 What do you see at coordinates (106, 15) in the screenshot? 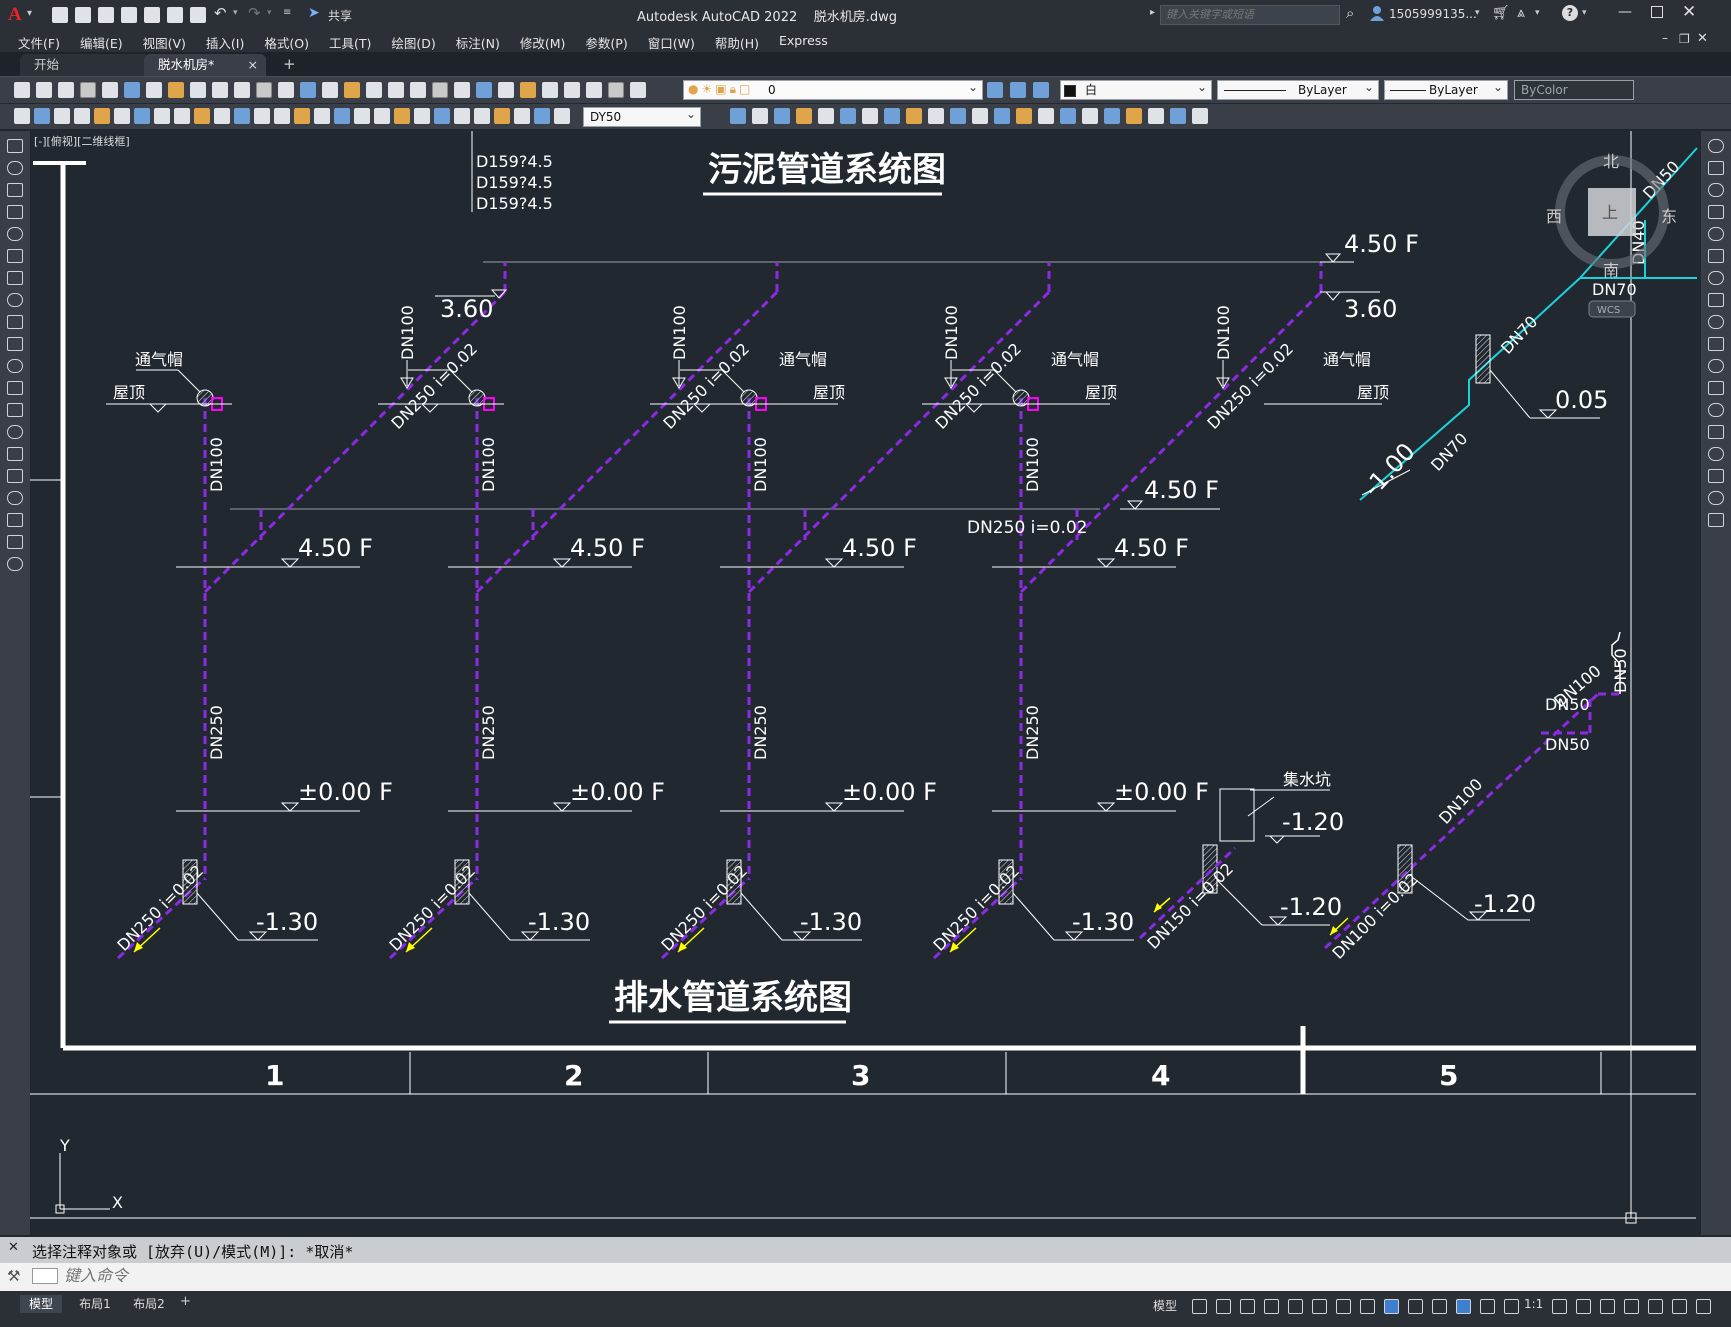
I see `save-icon` at bounding box center [106, 15].